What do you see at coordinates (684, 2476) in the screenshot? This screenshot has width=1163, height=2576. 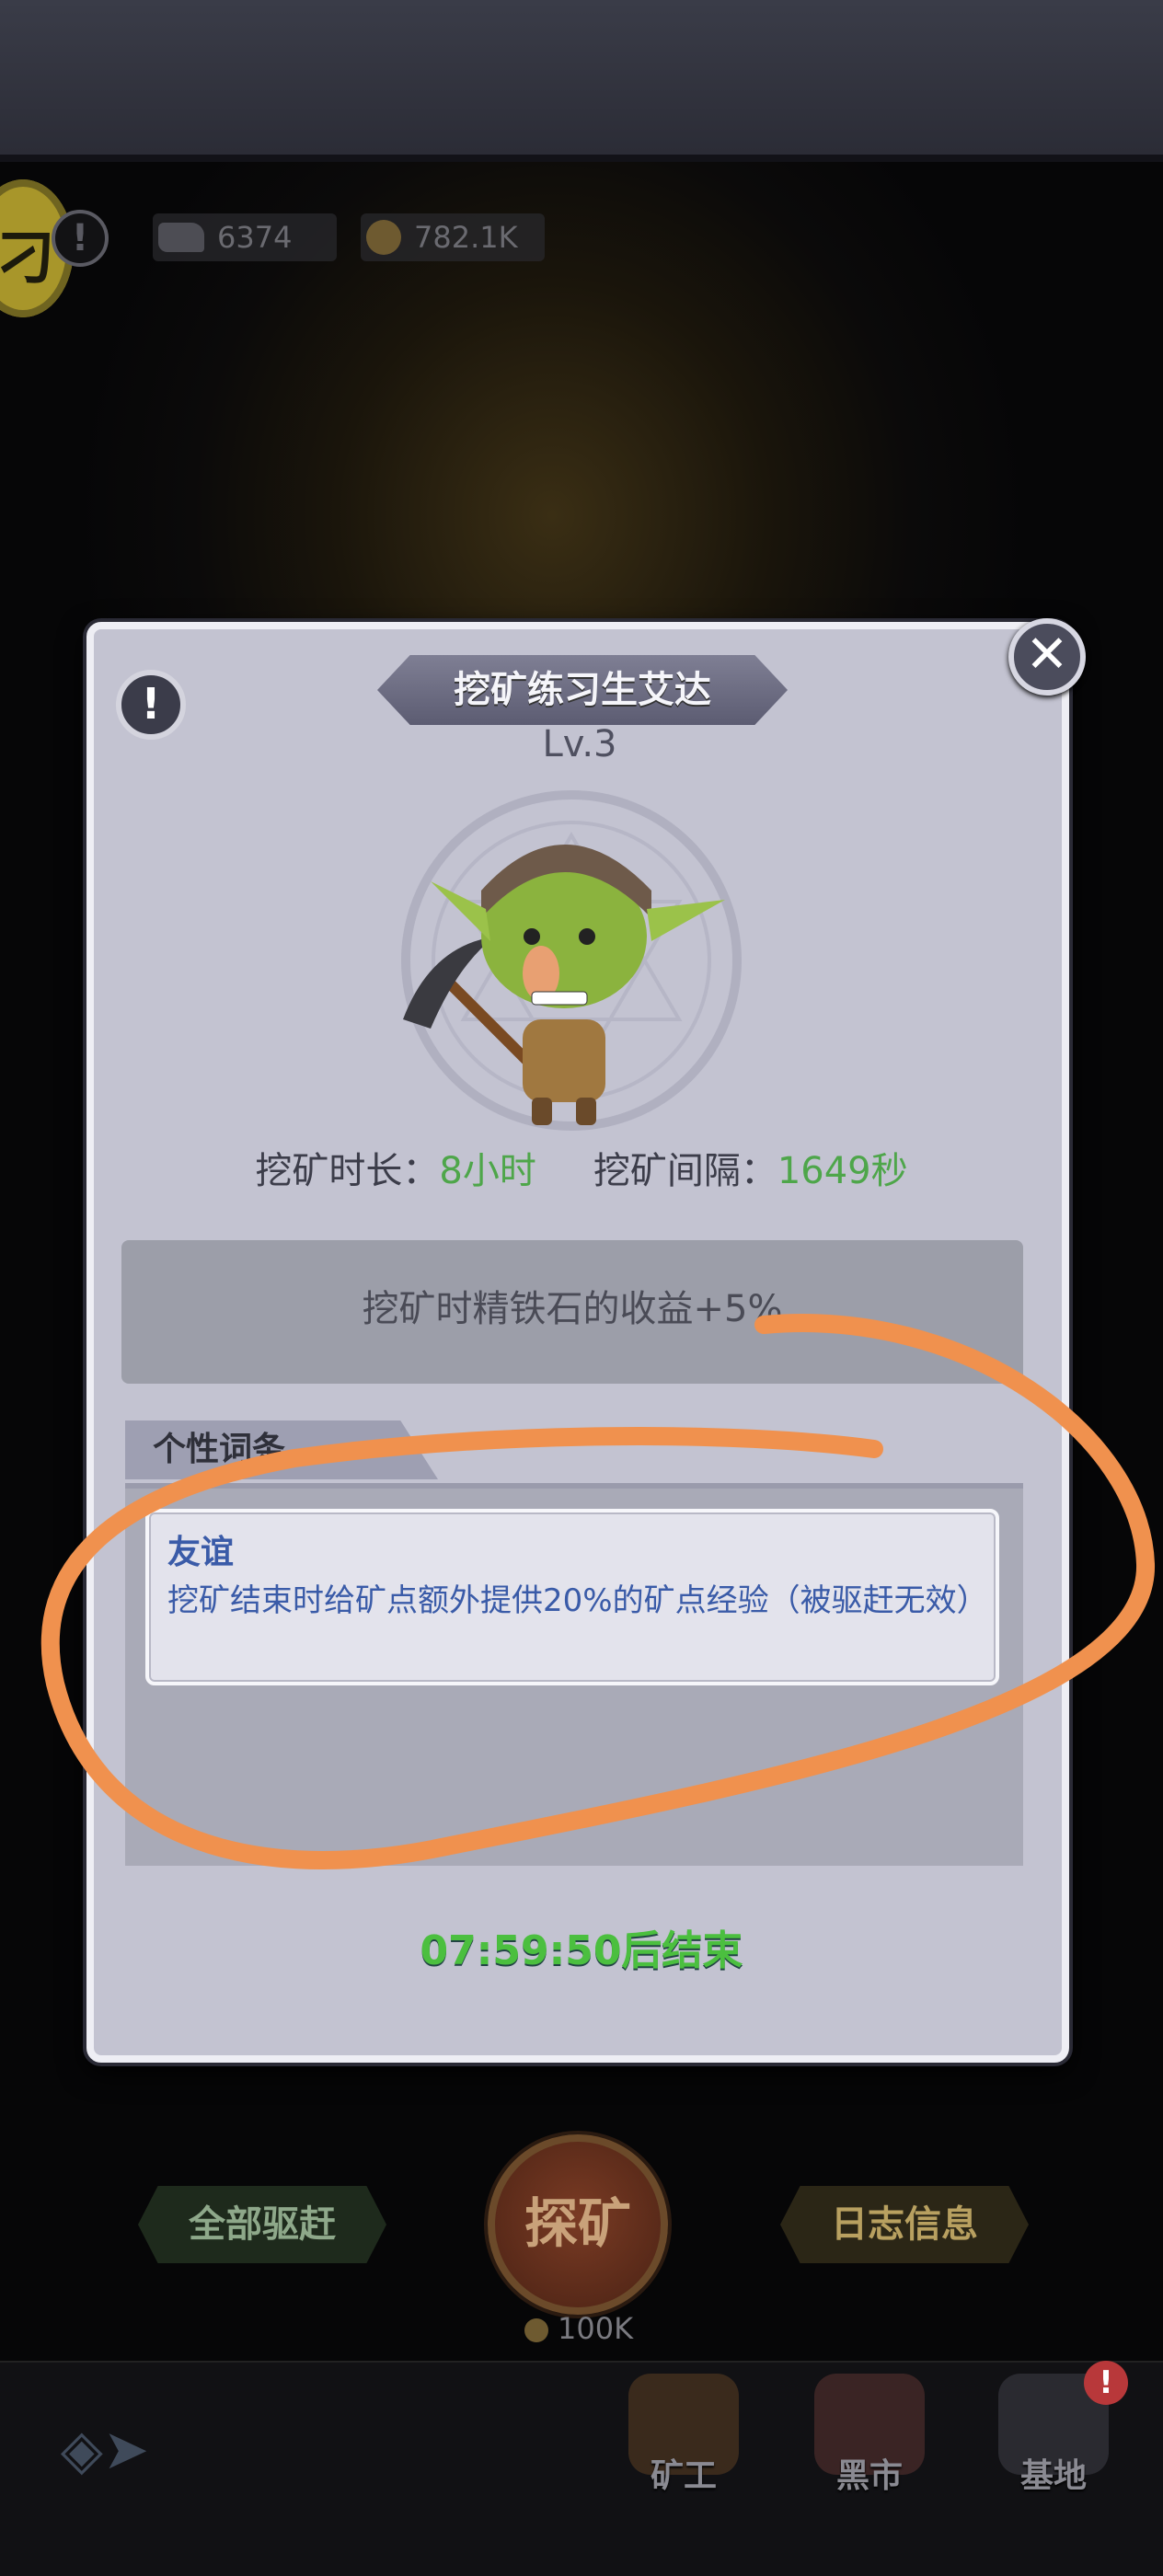 I see `nav-label-miner: 矿工` at bounding box center [684, 2476].